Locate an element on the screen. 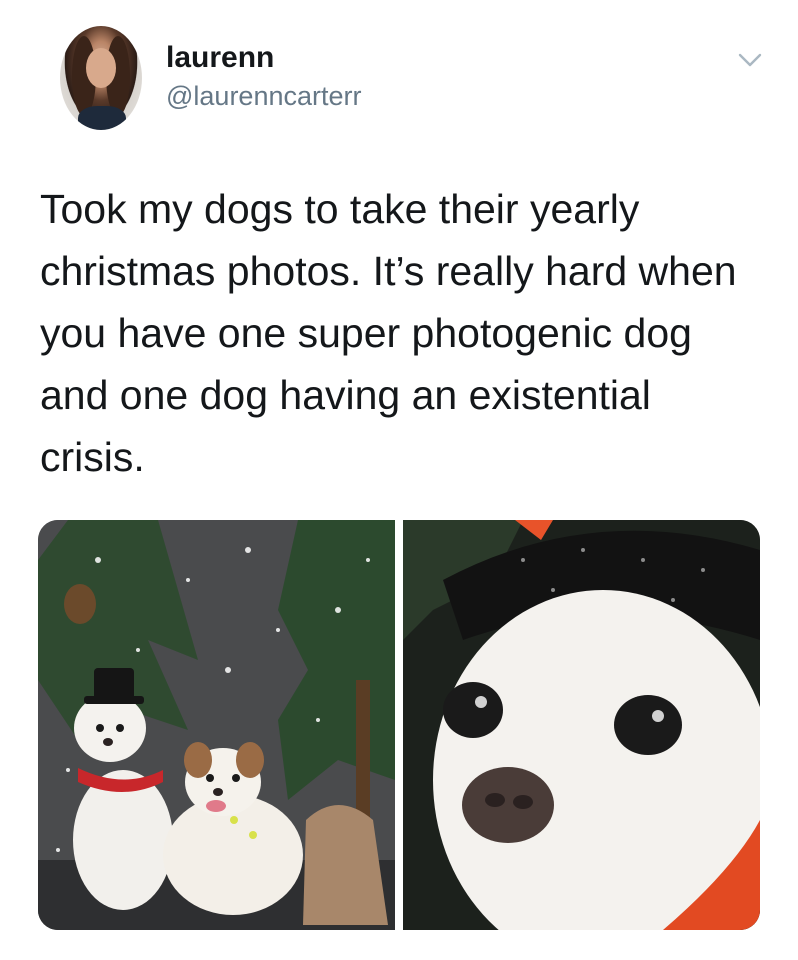 This screenshot has height=960, width=798. avatar-face is located at coordinates (101, 68).